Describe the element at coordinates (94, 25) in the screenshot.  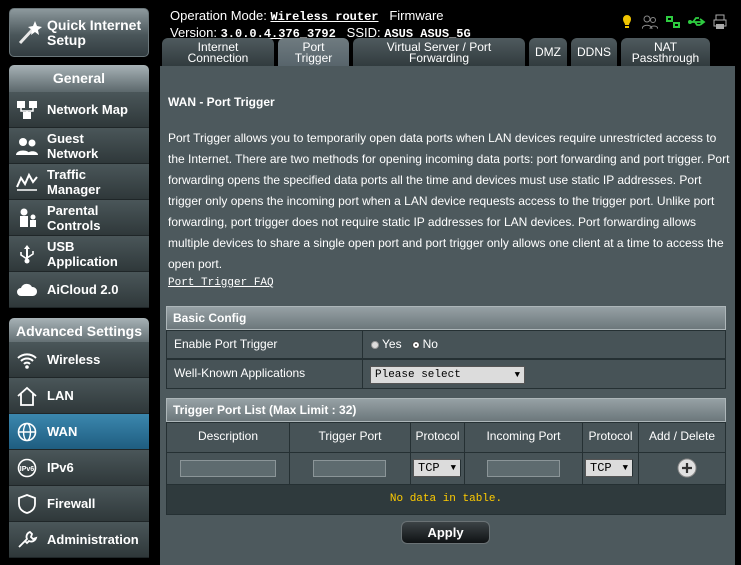
I see `quick-setup-label-1: Quick Internet` at that location.